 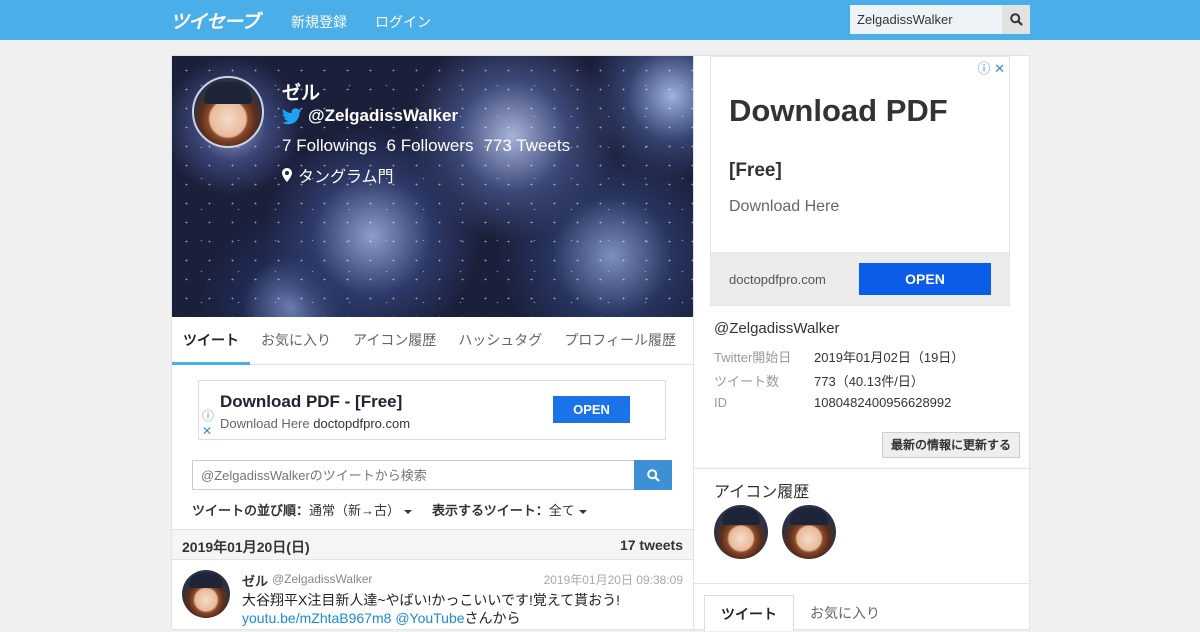 I want to click on tweet-author-handle: @ZelgadissWalker, so click(x=322, y=579).